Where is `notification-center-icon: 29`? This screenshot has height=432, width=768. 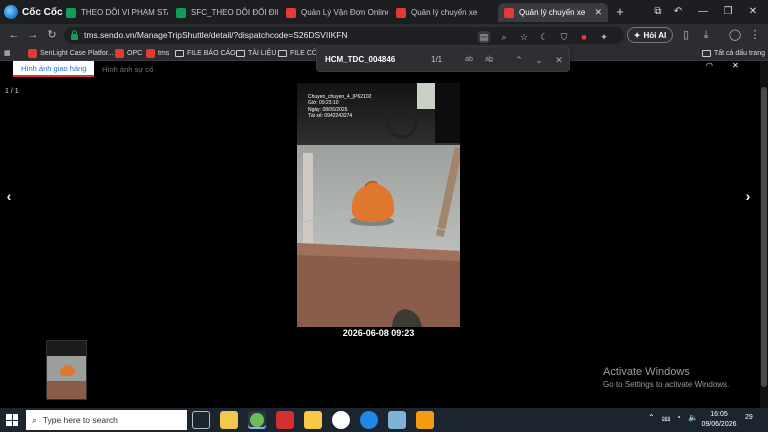
notification-center-icon: 29 is located at coordinates (752, 420).